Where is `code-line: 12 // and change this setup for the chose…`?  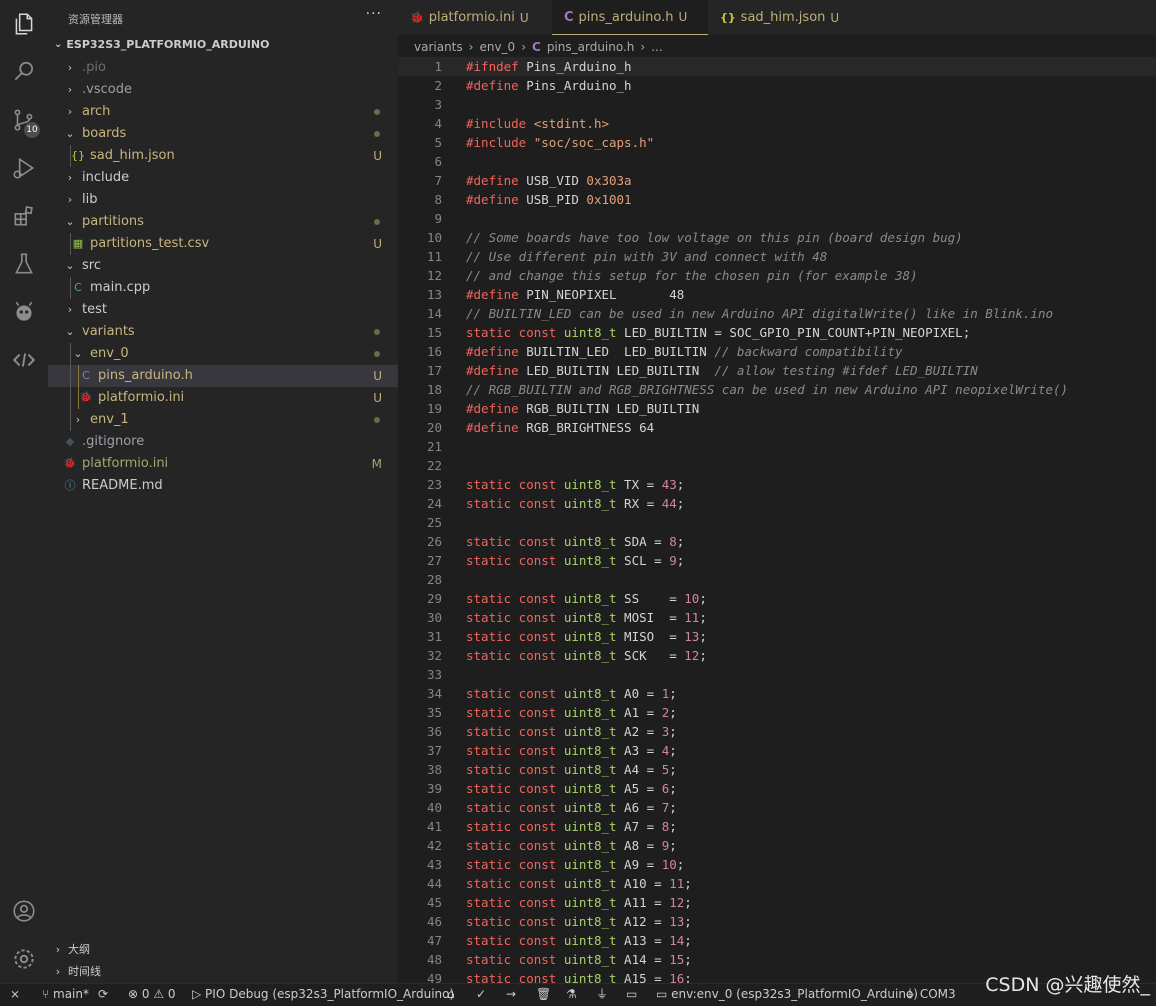 code-line: 12 // and change this setup for the chose… is located at coordinates (777, 275).